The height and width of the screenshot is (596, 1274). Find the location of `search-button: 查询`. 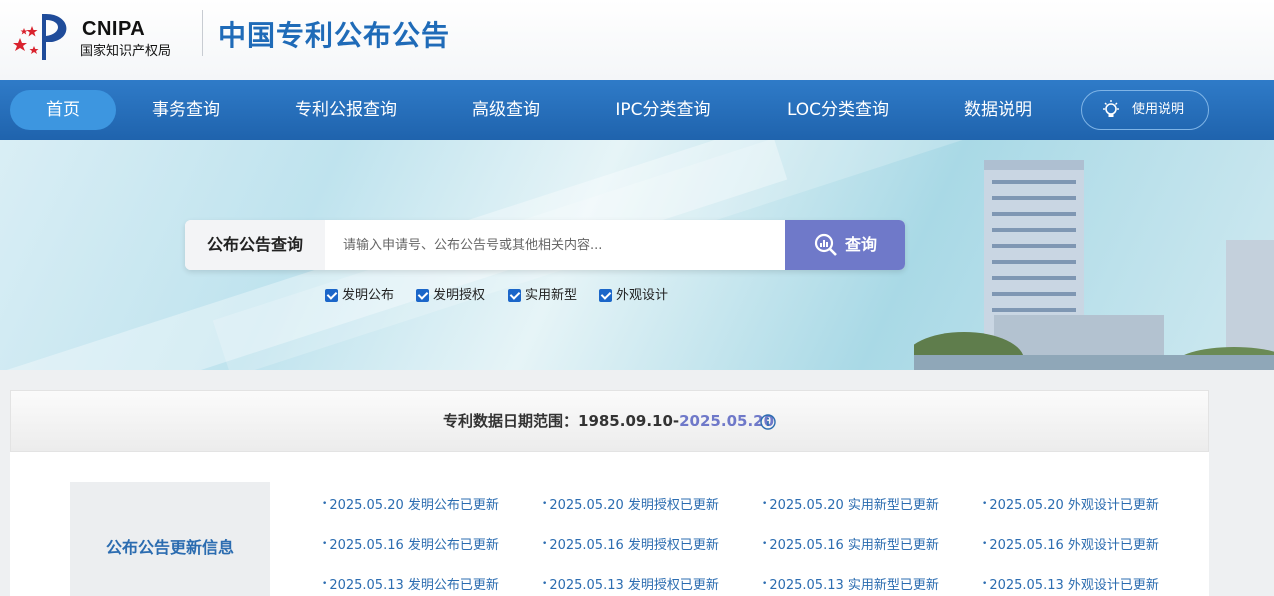

search-button: 查询 is located at coordinates (845, 245).